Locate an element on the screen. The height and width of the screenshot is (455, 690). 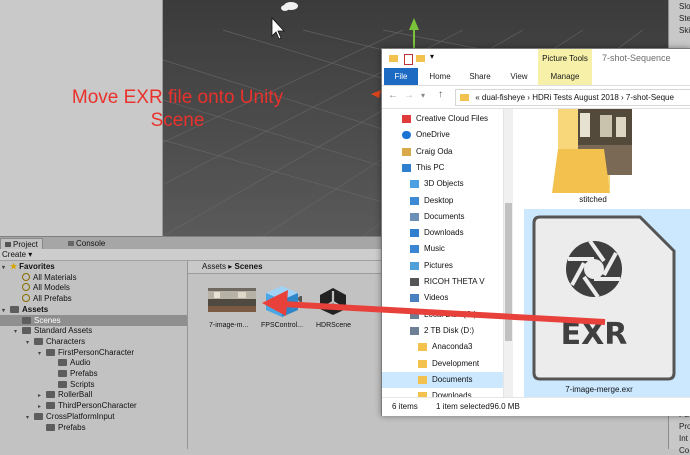
drag-arrow is located at coordinates (434, 307).